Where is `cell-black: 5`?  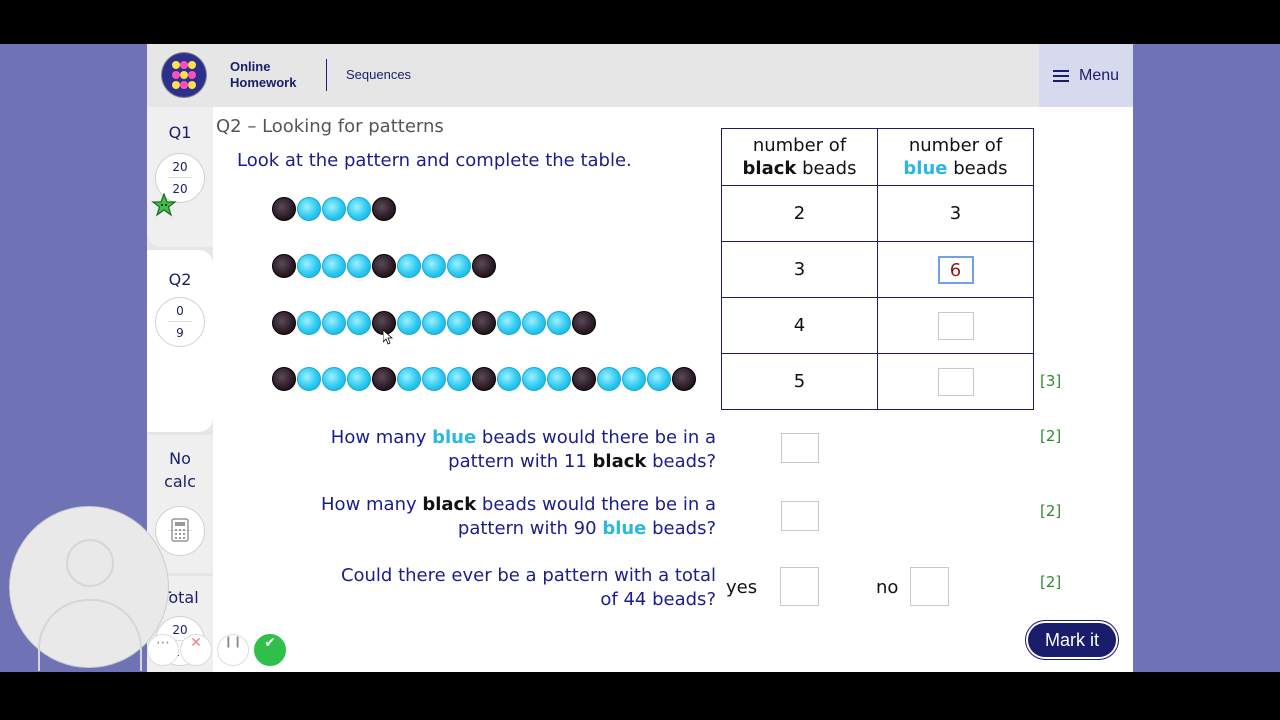 cell-black: 5 is located at coordinates (799, 381).